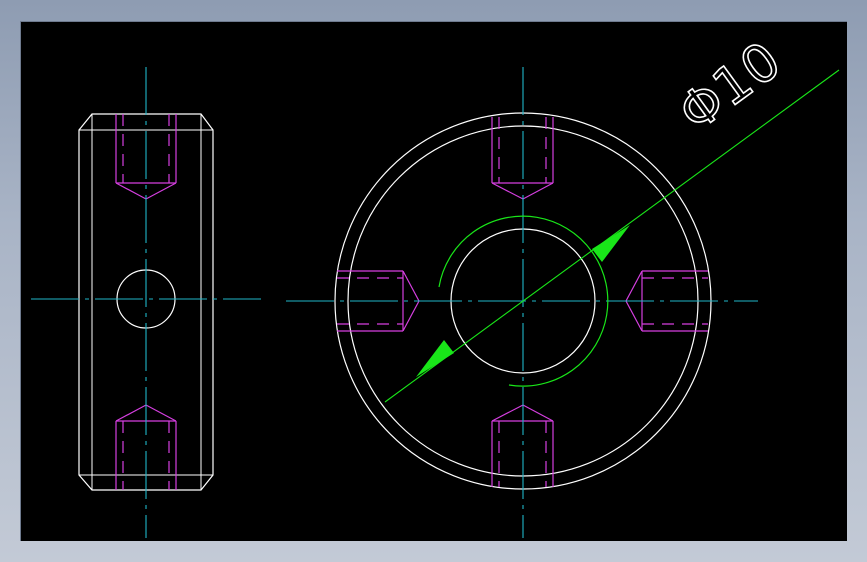 This screenshot has height=562, width=867. What do you see at coordinates (435, 358) in the screenshot?
I see `dimension-arrow-lower` at bounding box center [435, 358].